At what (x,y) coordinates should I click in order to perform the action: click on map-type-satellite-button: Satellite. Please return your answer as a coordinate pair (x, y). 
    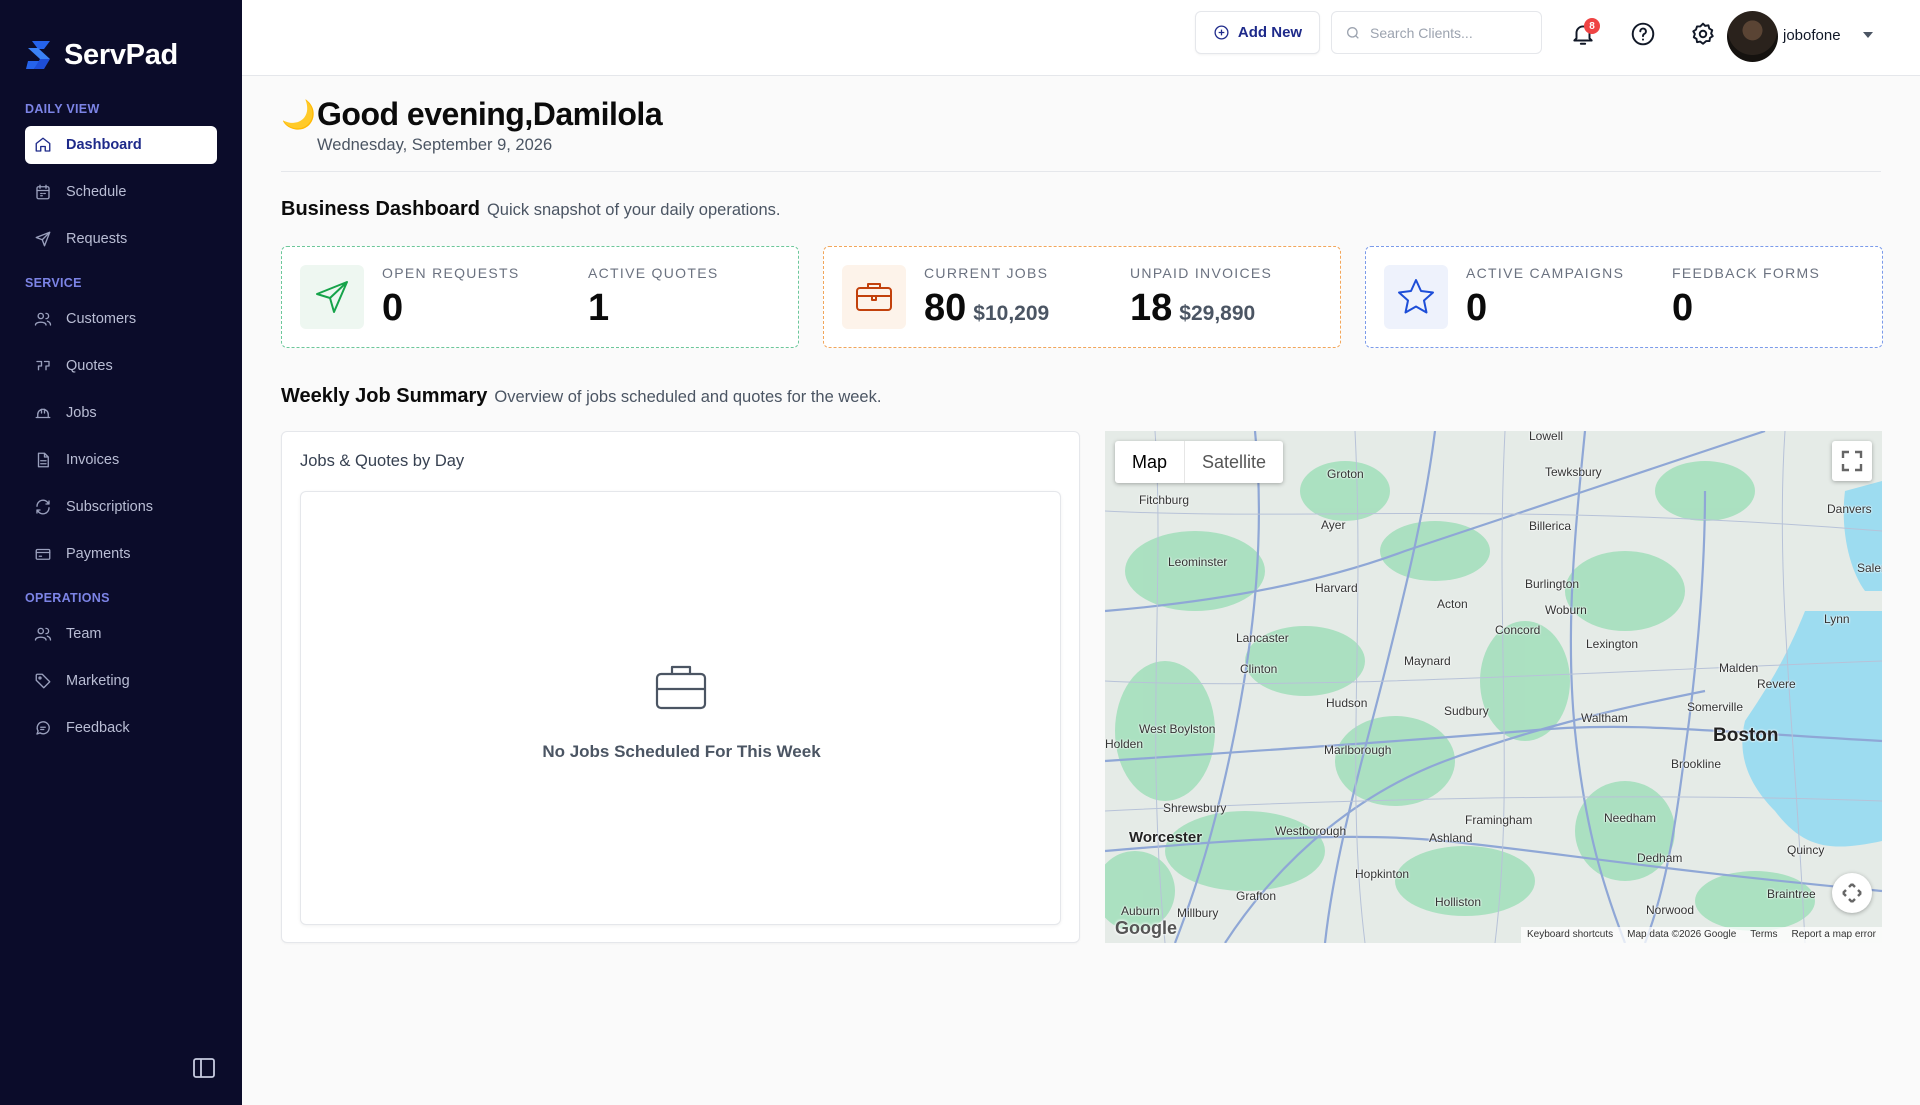
    Looking at the image, I should click on (1234, 462).